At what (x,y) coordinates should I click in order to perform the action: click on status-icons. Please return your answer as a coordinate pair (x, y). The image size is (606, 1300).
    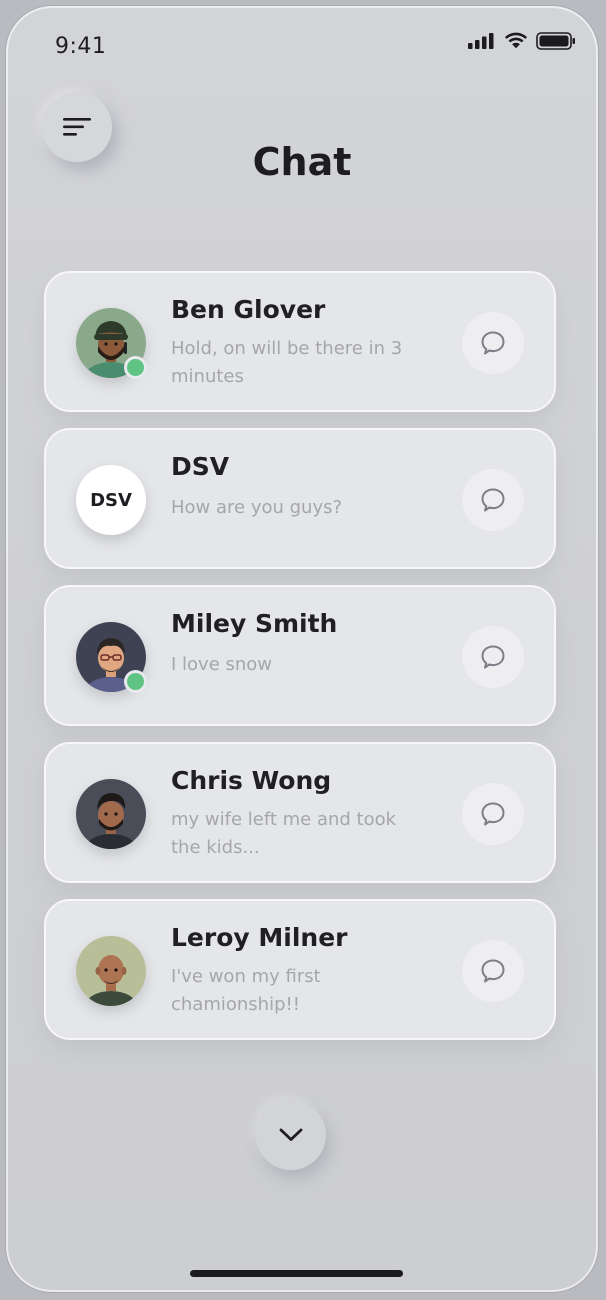
    Looking at the image, I should click on (522, 41).